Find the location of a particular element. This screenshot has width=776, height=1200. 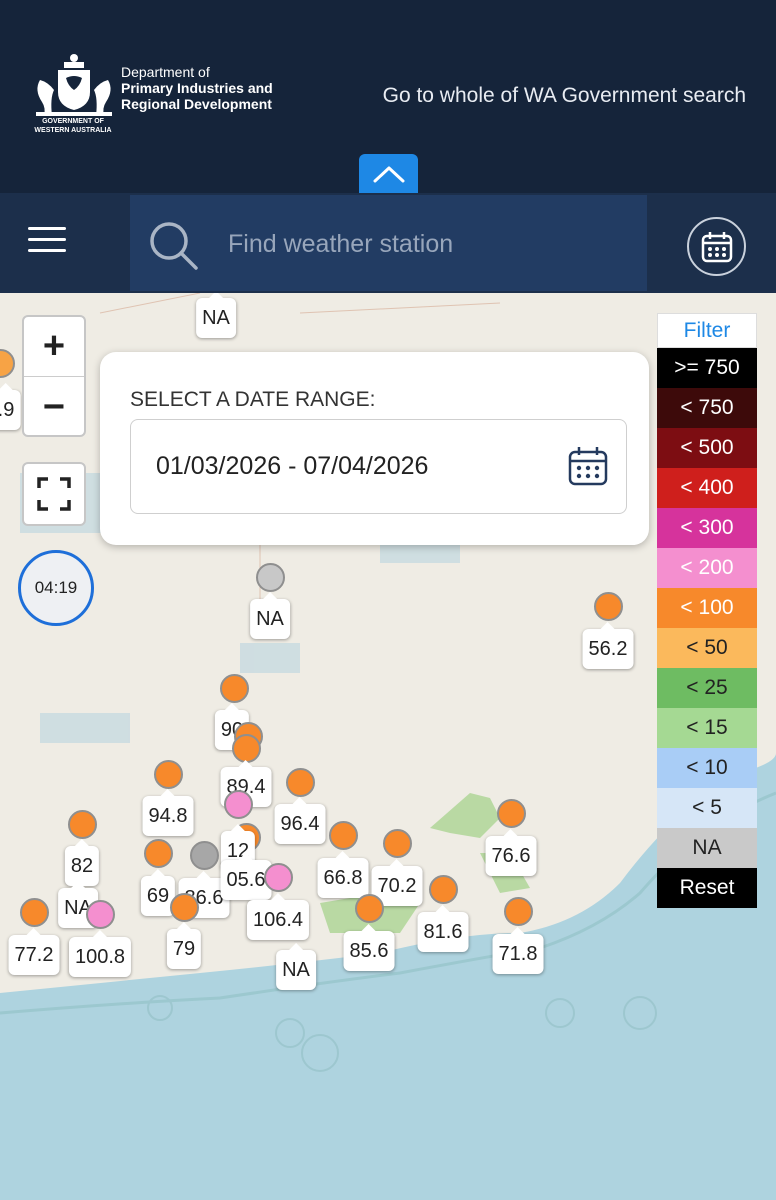

legend-filter-item: NA is located at coordinates (707, 848).